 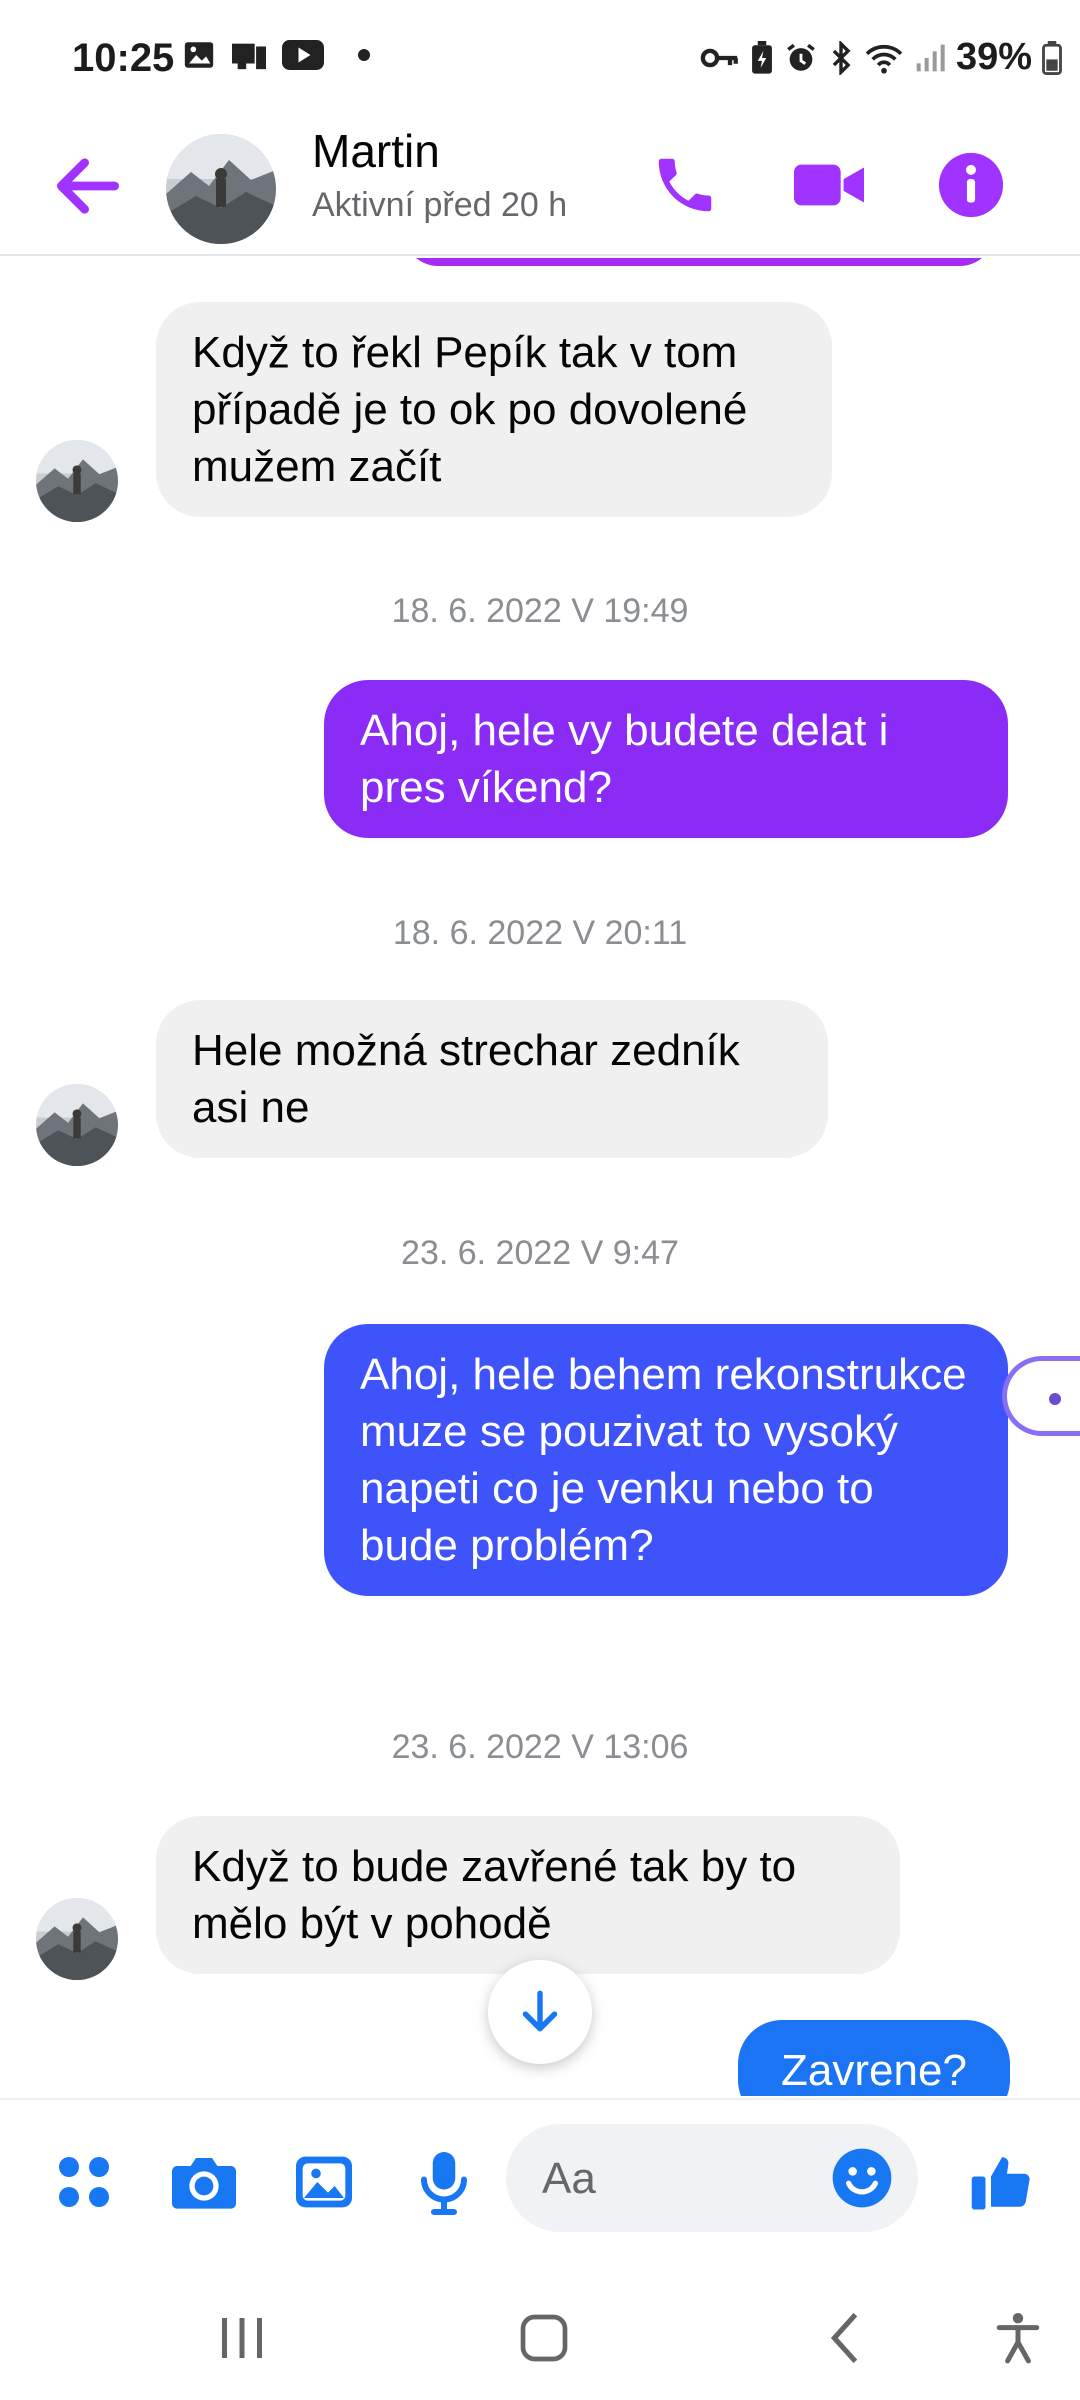 What do you see at coordinates (874, 2058) in the screenshot?
I see `outgoing-message-bubble: Zavrene?` at bounding box center [874, 2058].